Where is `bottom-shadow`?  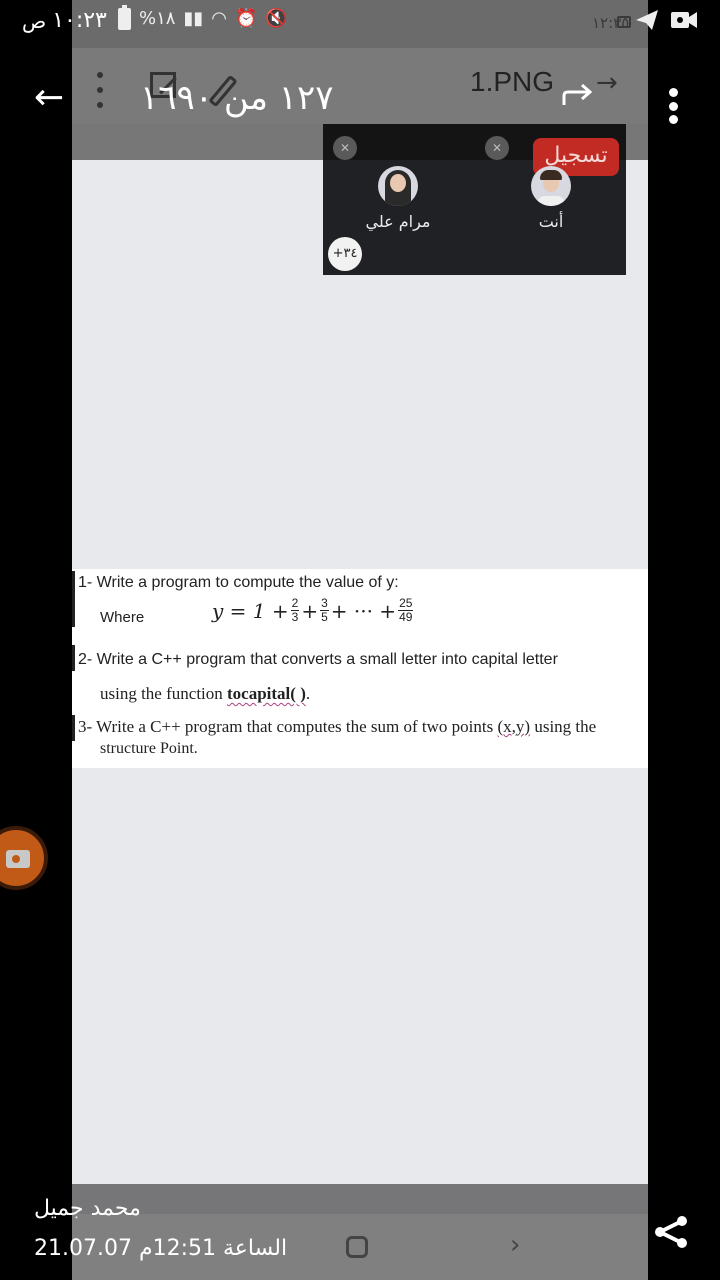 bottom-shadow is located at coordinates (360, 1199).